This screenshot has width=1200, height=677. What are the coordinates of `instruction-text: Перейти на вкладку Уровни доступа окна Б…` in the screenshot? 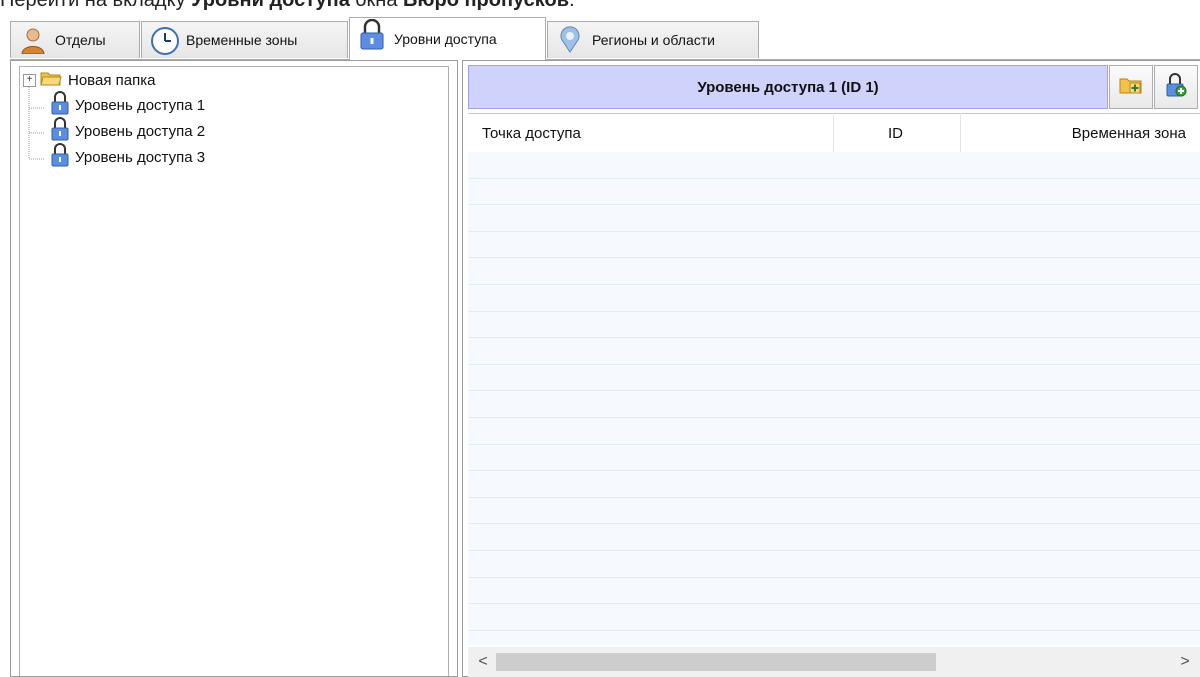 It's located at (600, 6).